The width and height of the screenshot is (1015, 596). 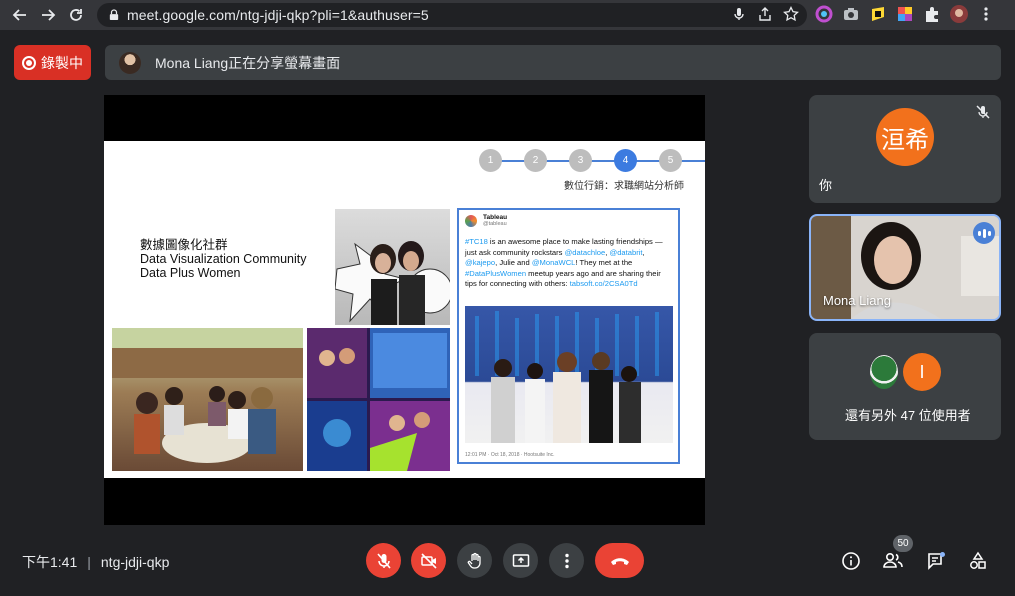 I want to click on shapes-icon, so click(x=978, y=560).